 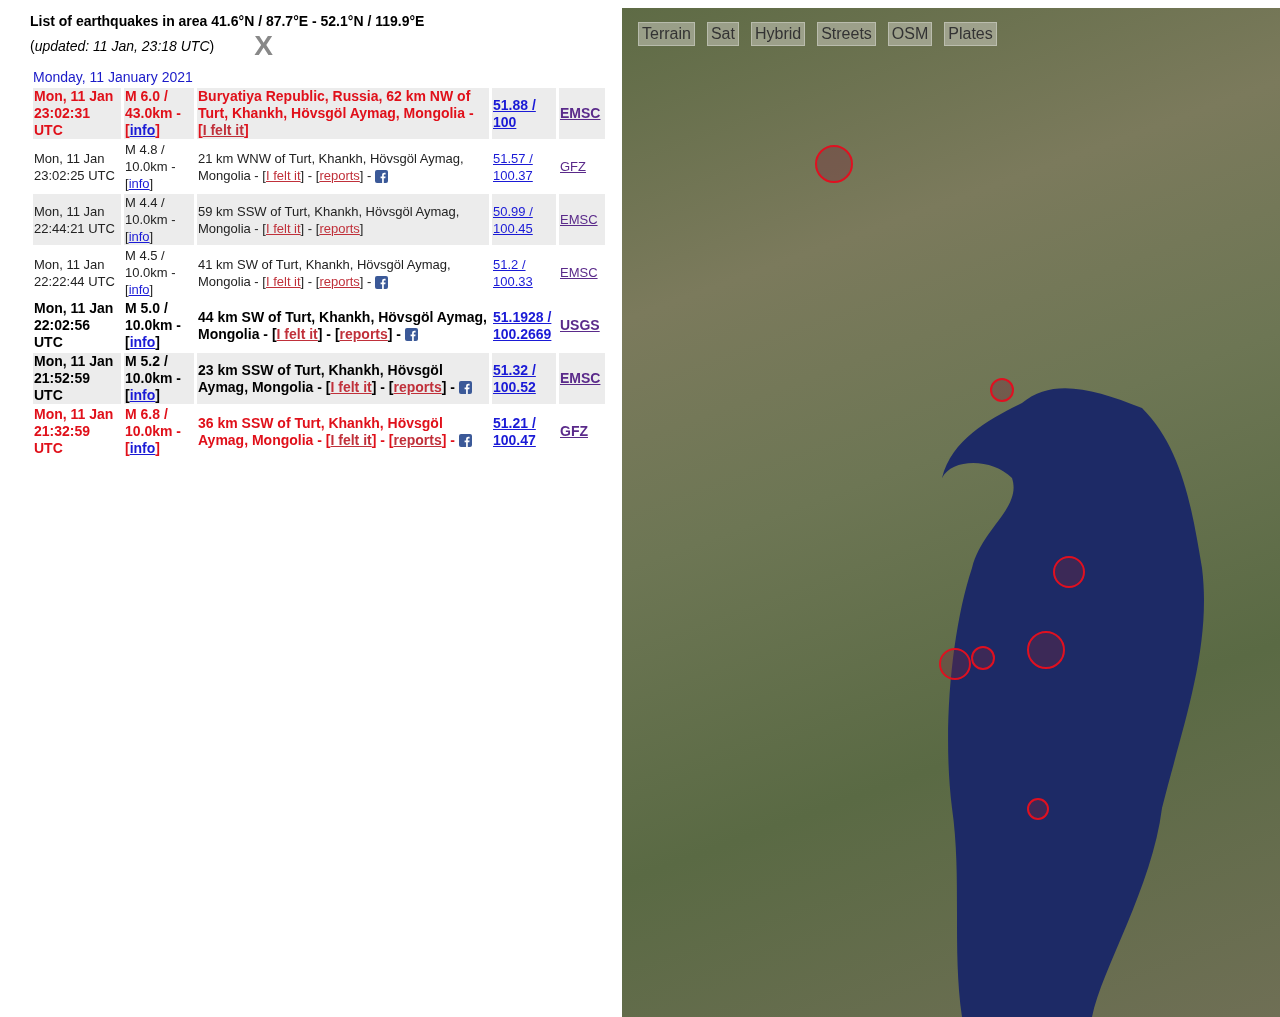 I want to click on magnitude-text: M 5.0 / 10.0km - [info], so click(x=153, y=325).